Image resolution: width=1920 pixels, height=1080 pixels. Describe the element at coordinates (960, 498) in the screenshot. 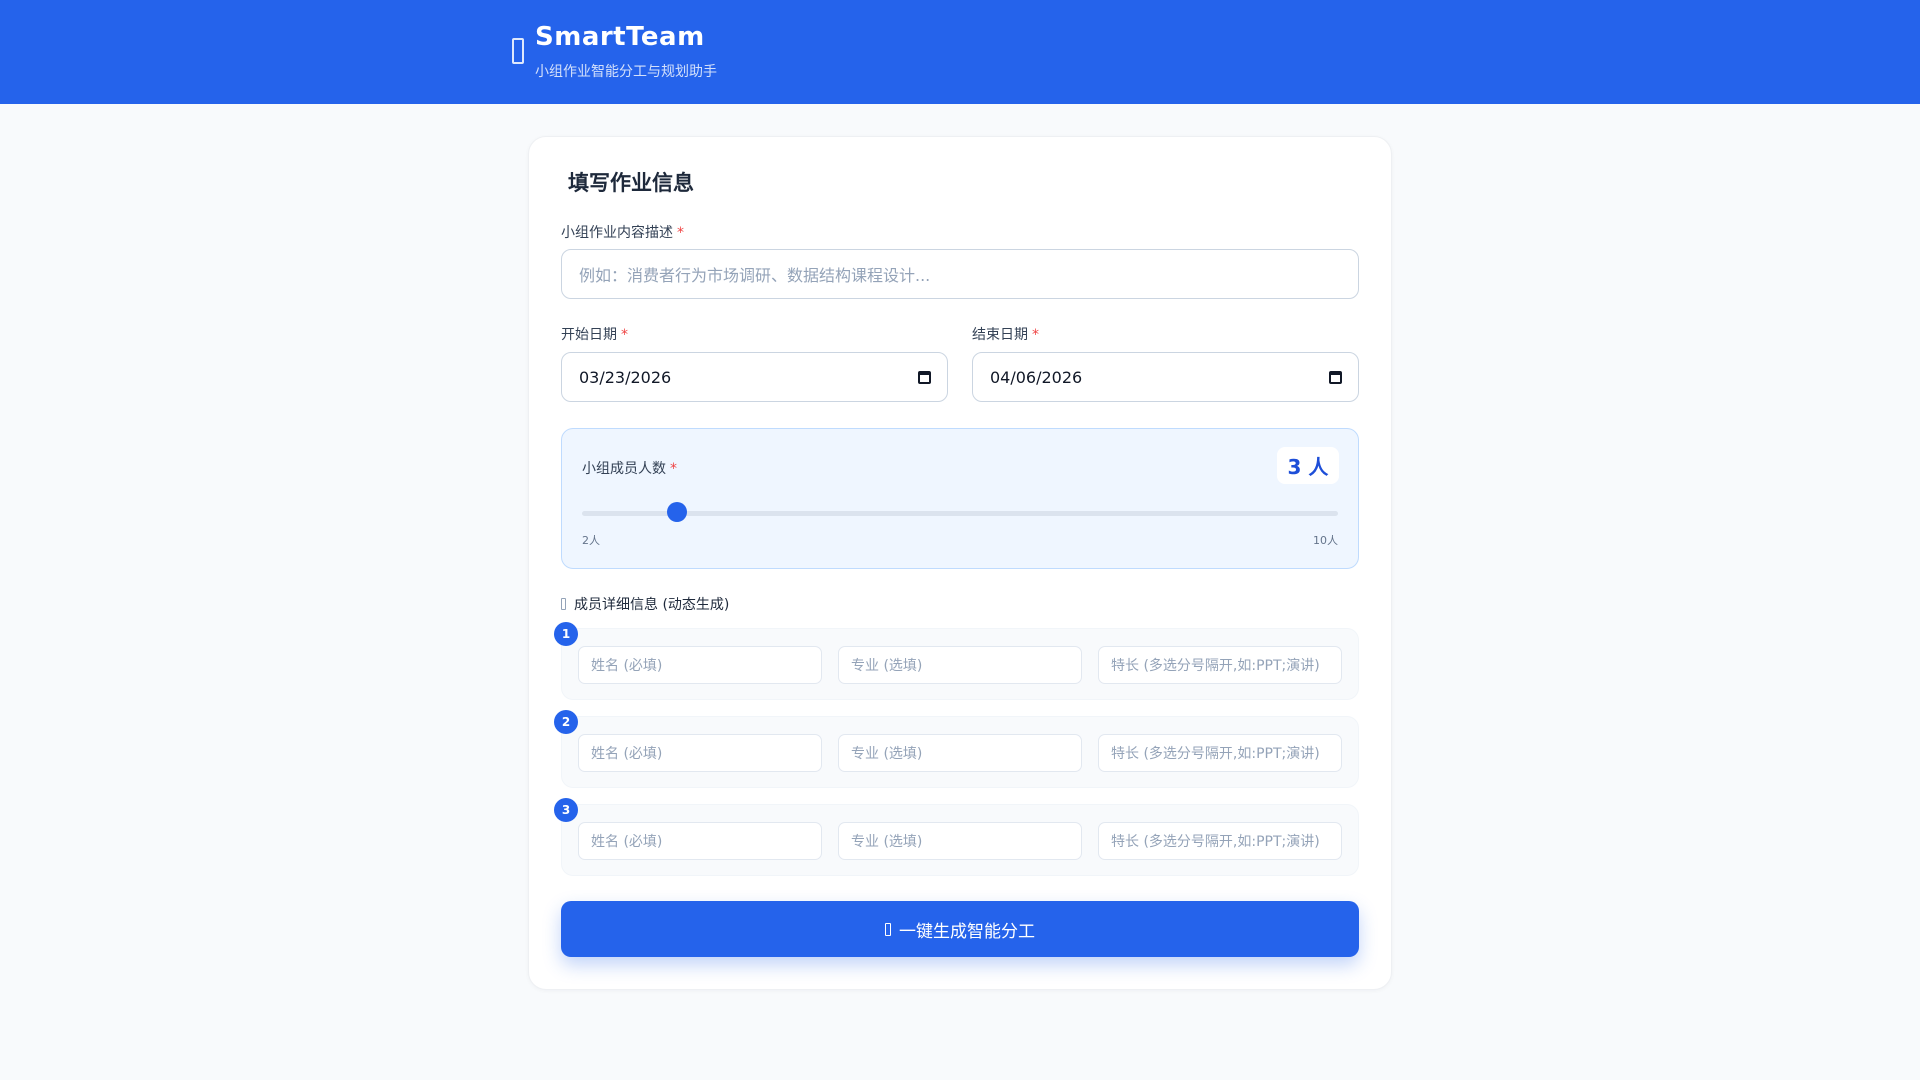

I see `member-count-panel` at that location.